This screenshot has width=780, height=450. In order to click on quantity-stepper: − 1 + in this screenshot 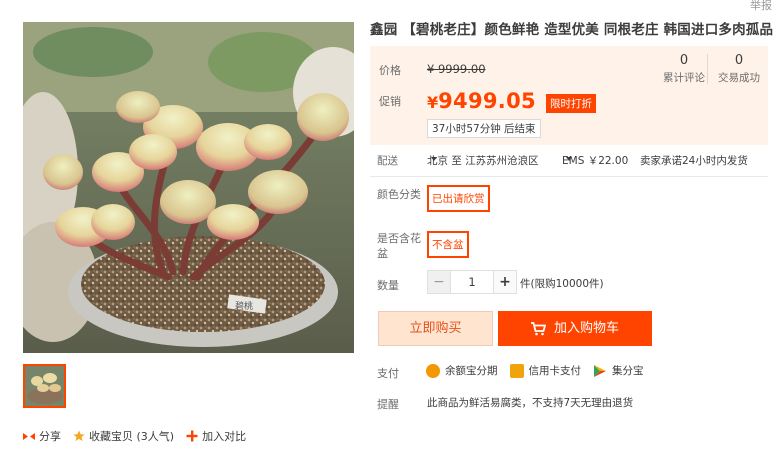, I will do `click(472, 282)`.